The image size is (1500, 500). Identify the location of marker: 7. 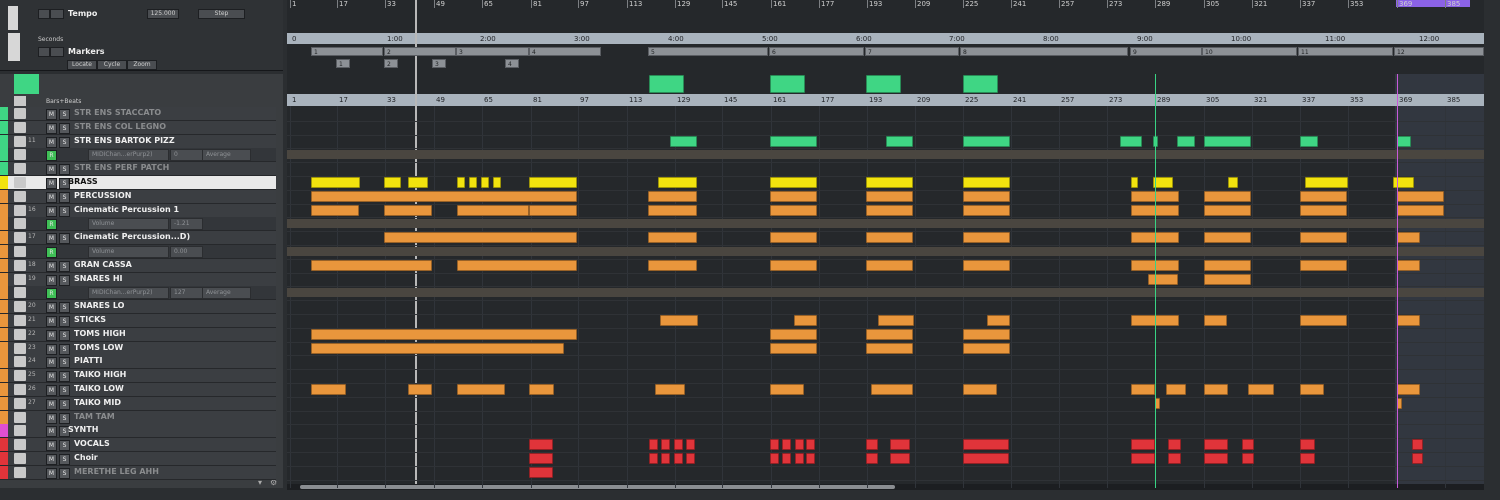
(912, 51).